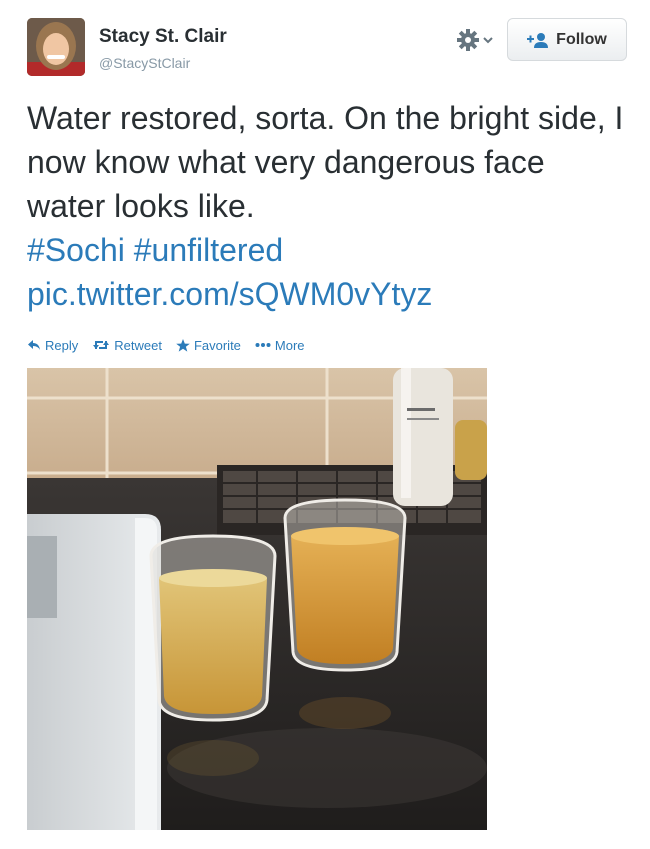  I want to click on user-actions-menu, so click(478, 40).